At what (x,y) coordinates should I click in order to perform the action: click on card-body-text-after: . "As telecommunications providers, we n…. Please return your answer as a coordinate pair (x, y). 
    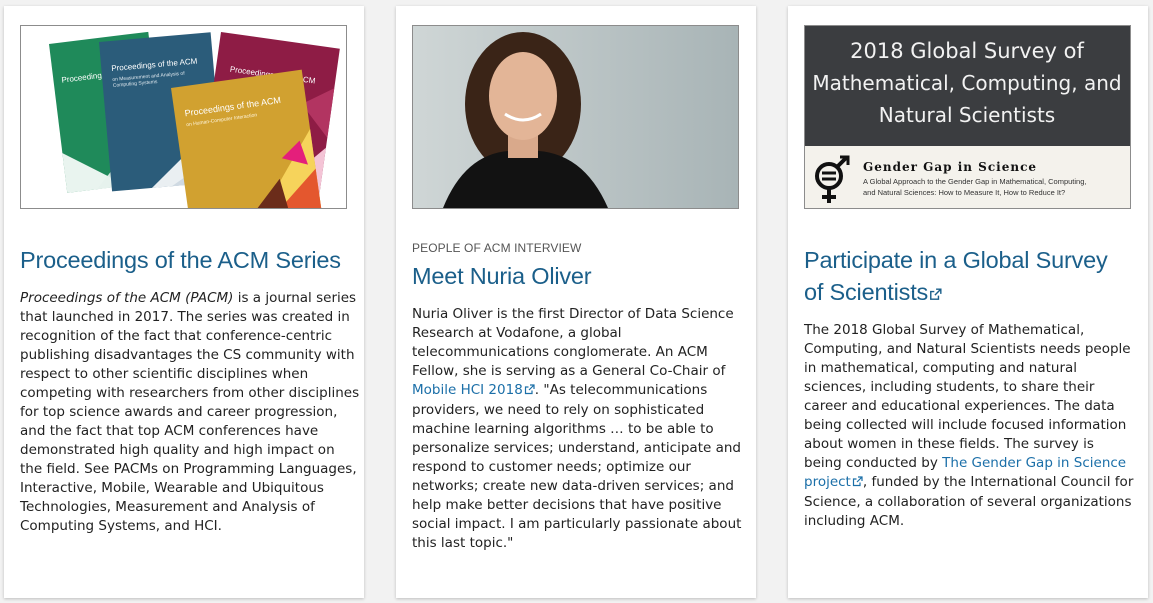
    Looking at the image, I should click on (577, 466).